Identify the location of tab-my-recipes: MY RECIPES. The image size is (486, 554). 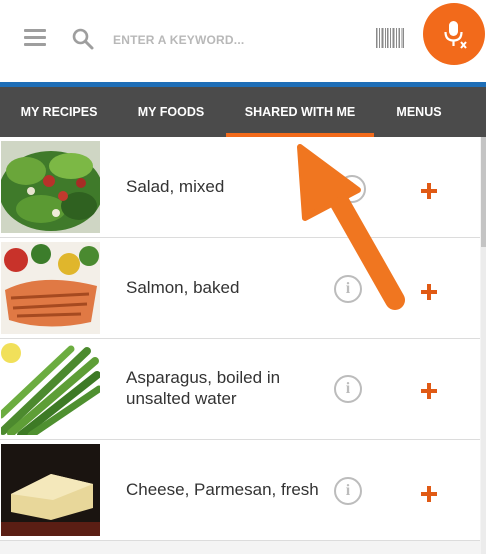
(59, 112).